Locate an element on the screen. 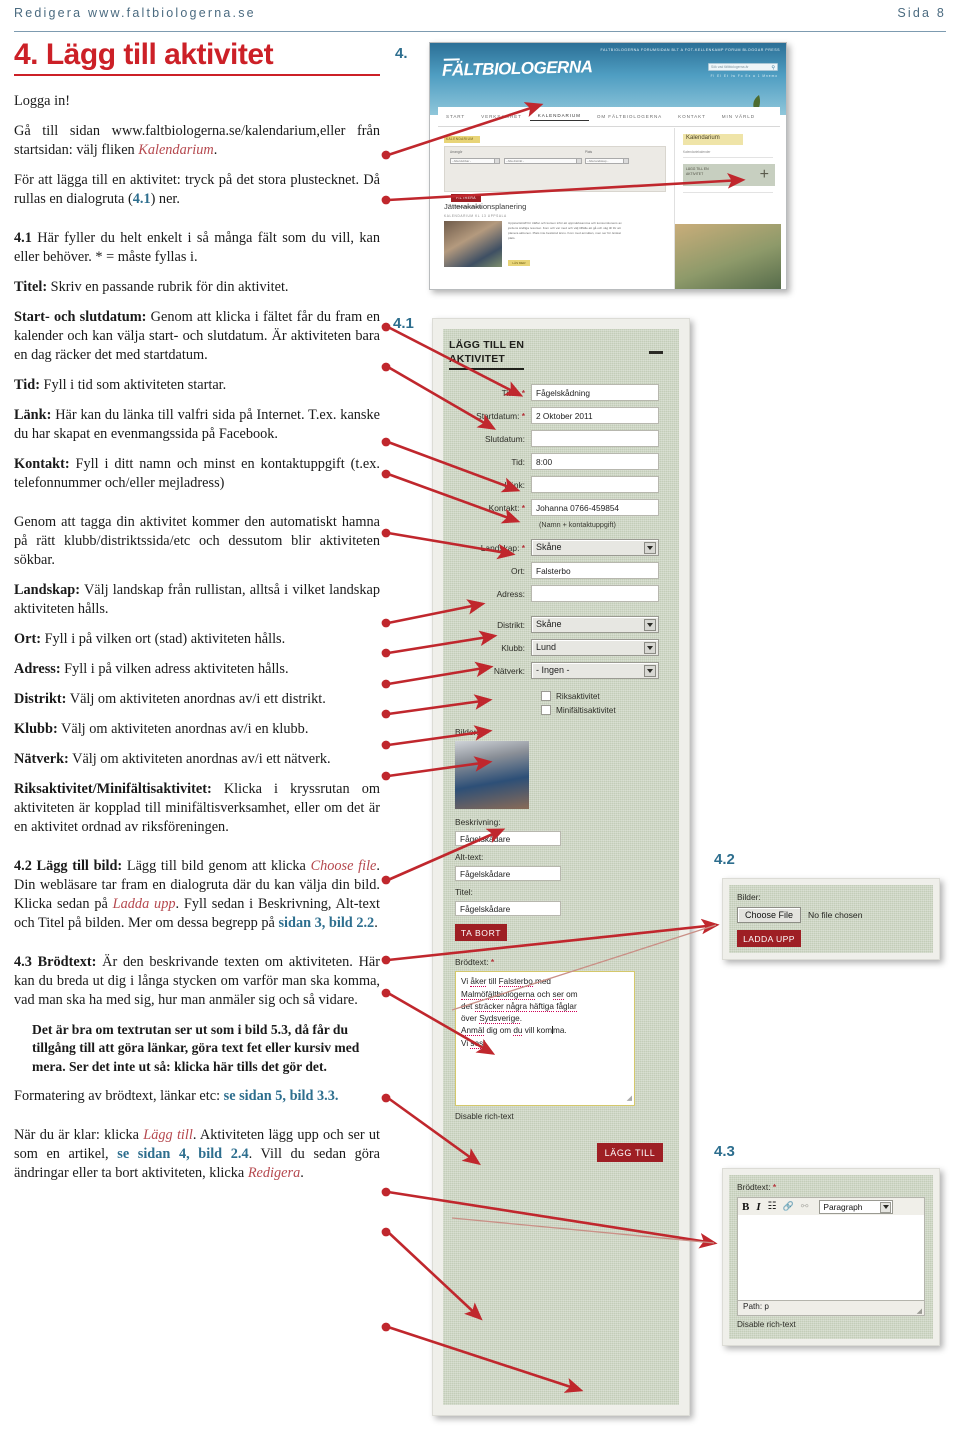 This screenshot has width=960, height=1440. italic-icon: I is located at coordinates (758, 1207).